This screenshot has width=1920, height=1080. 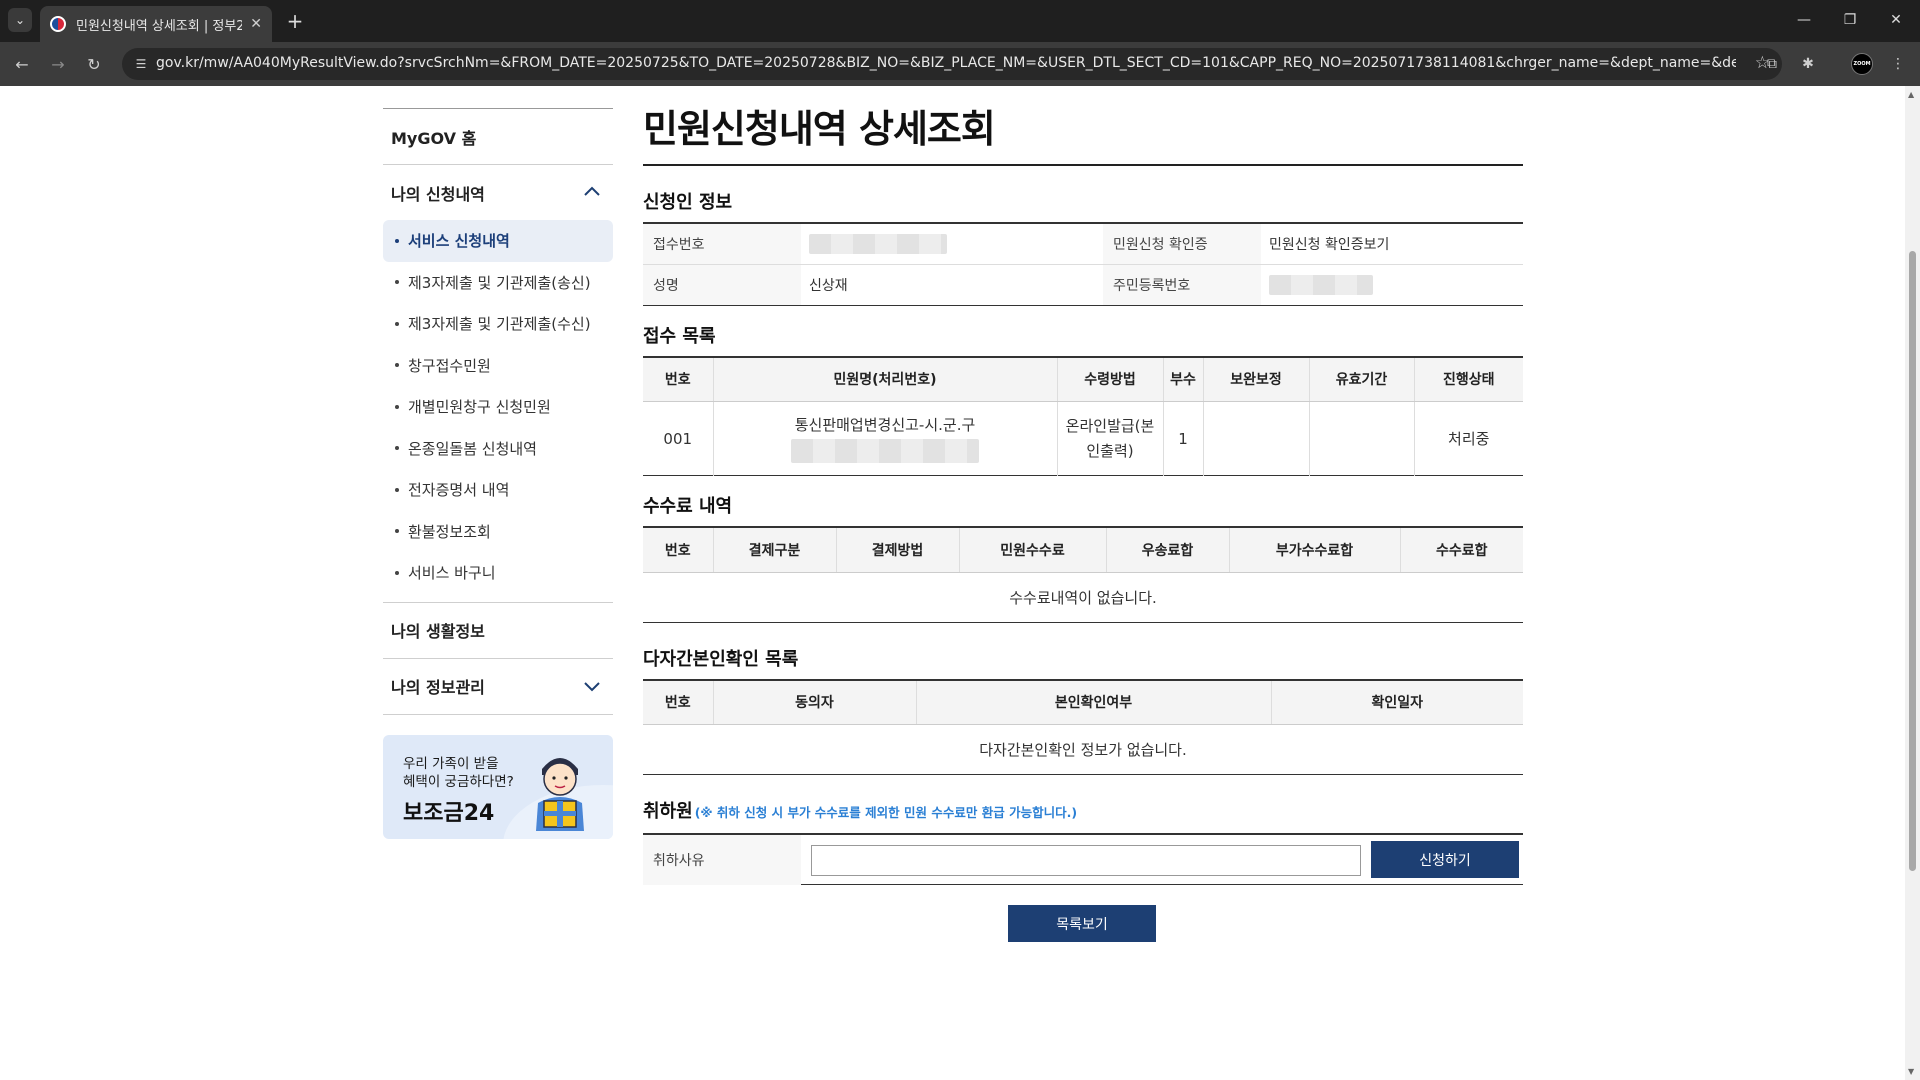 What do you see at coordinates (1167, 550) in the screenshot?
I see `column-header: 우송료합` at bounding box center [1167, 550].